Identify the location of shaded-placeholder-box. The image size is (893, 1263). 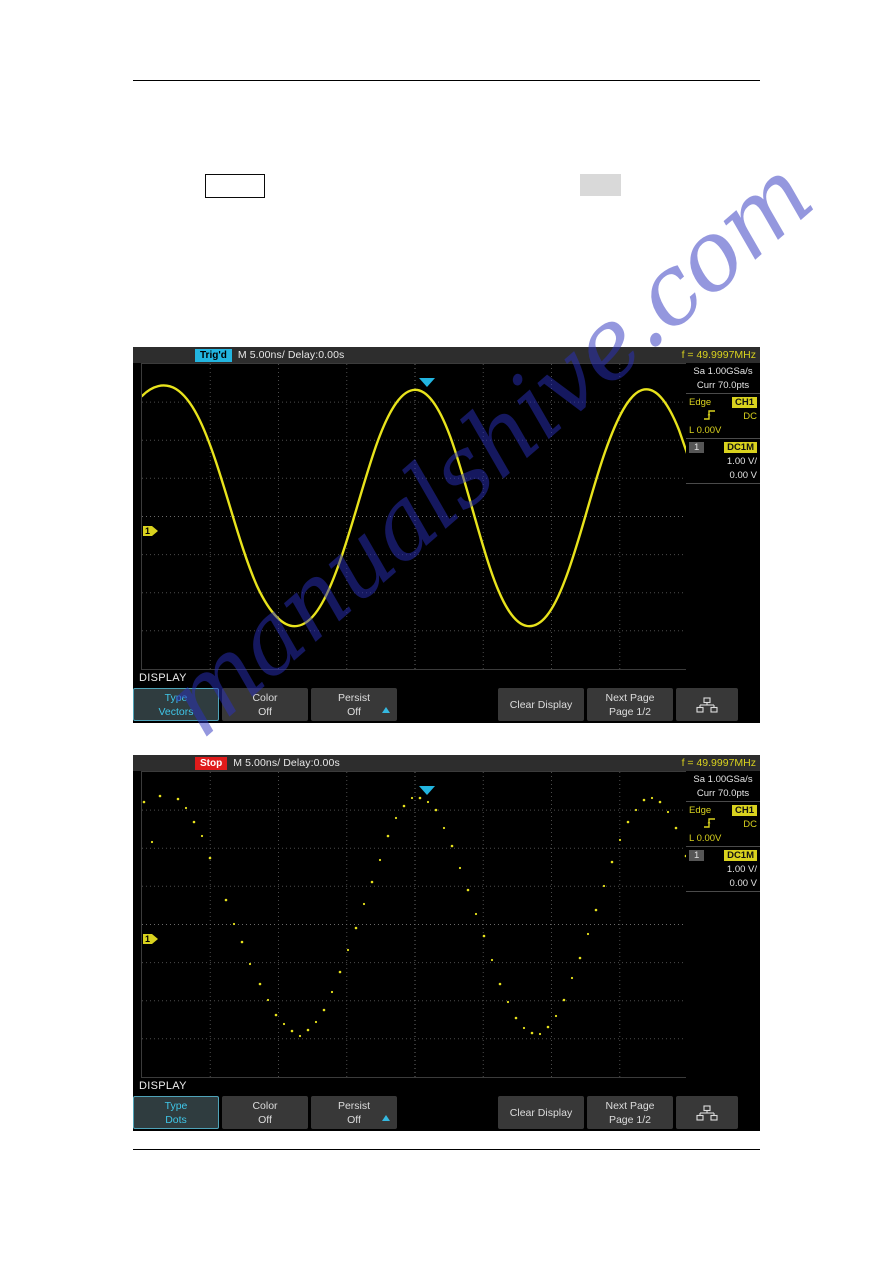
(600, 185).